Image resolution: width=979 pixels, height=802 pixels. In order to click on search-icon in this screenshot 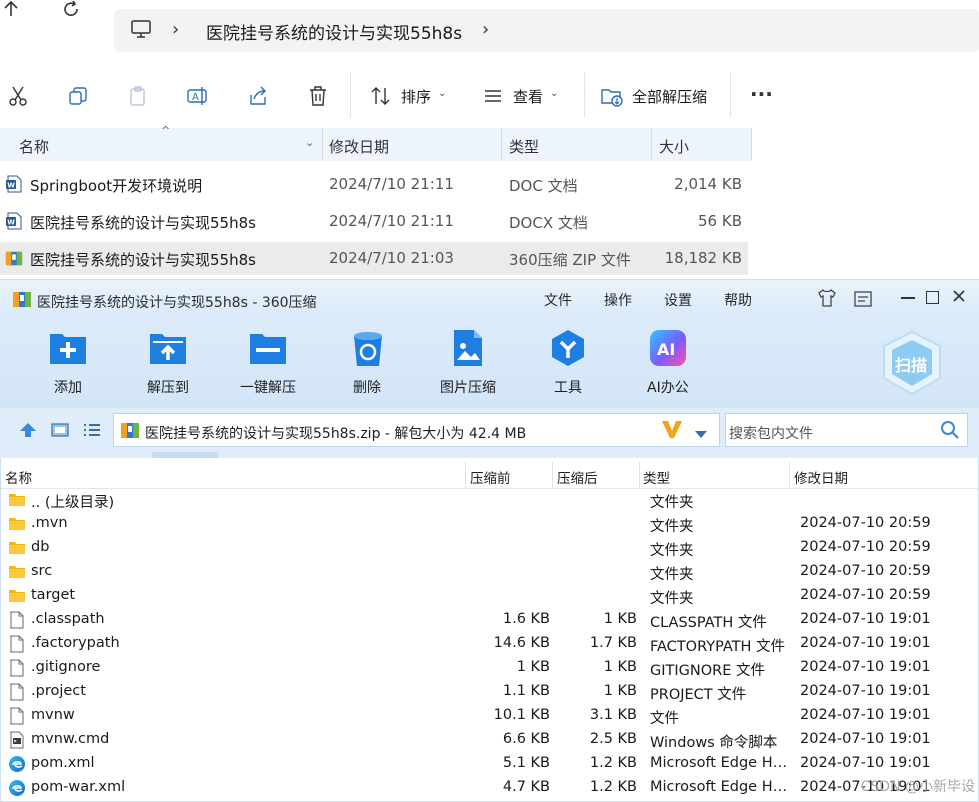, I will do `click(950, 432)`.